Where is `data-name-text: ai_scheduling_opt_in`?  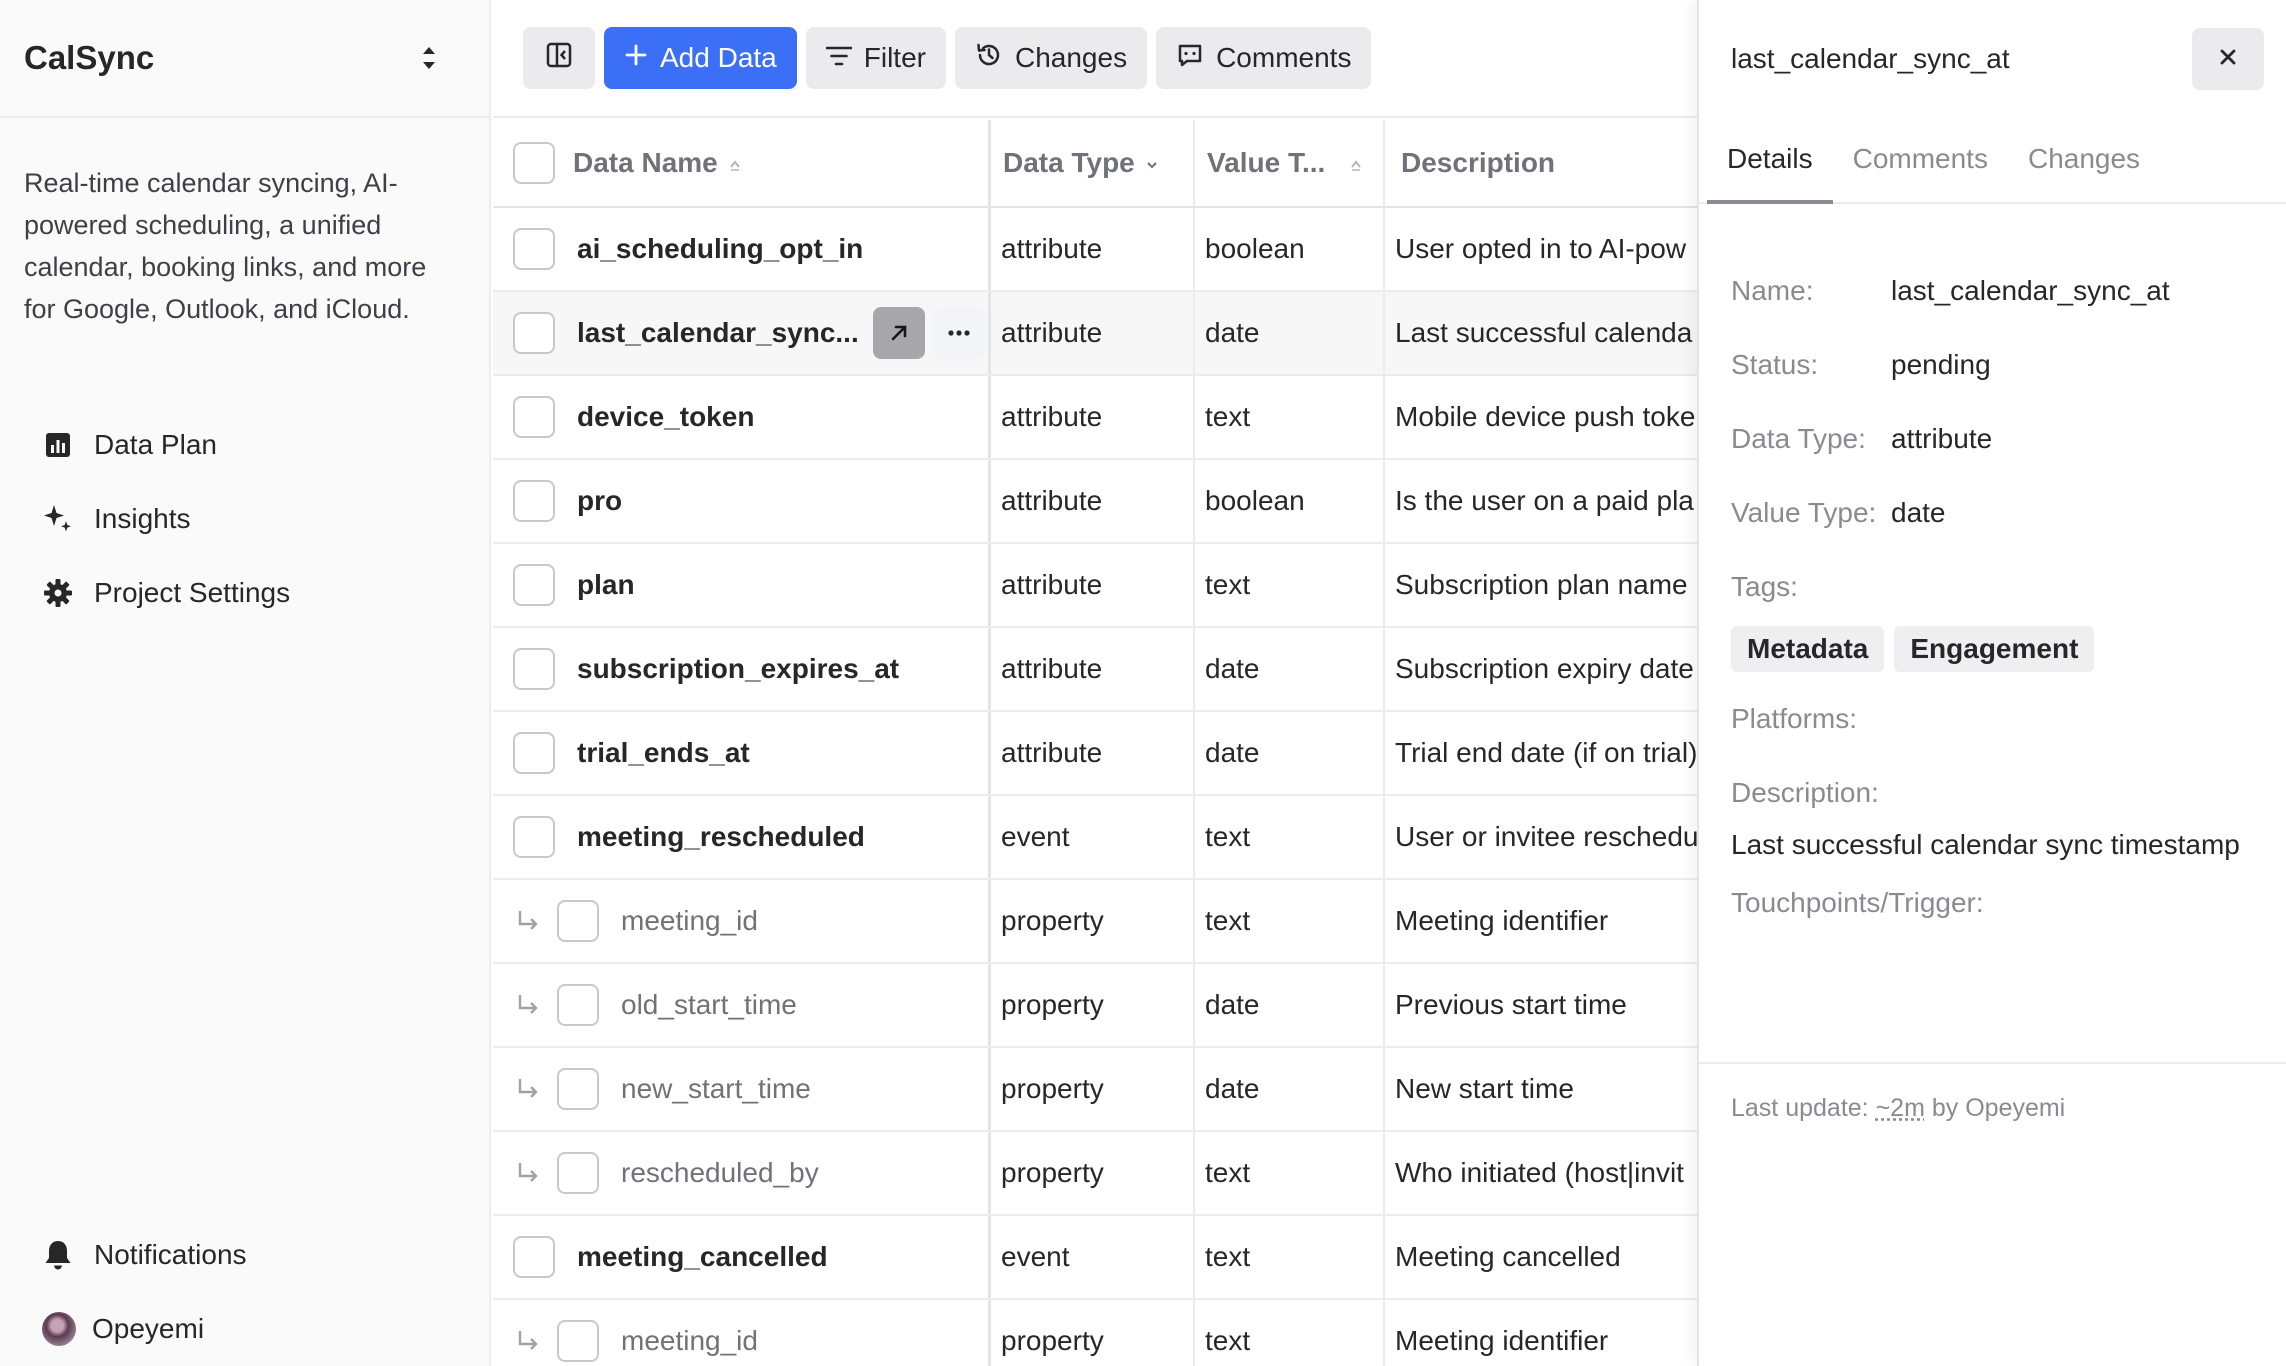
data-name-text: ai_scheduling_opt_in is located at coordinates (720, 249).